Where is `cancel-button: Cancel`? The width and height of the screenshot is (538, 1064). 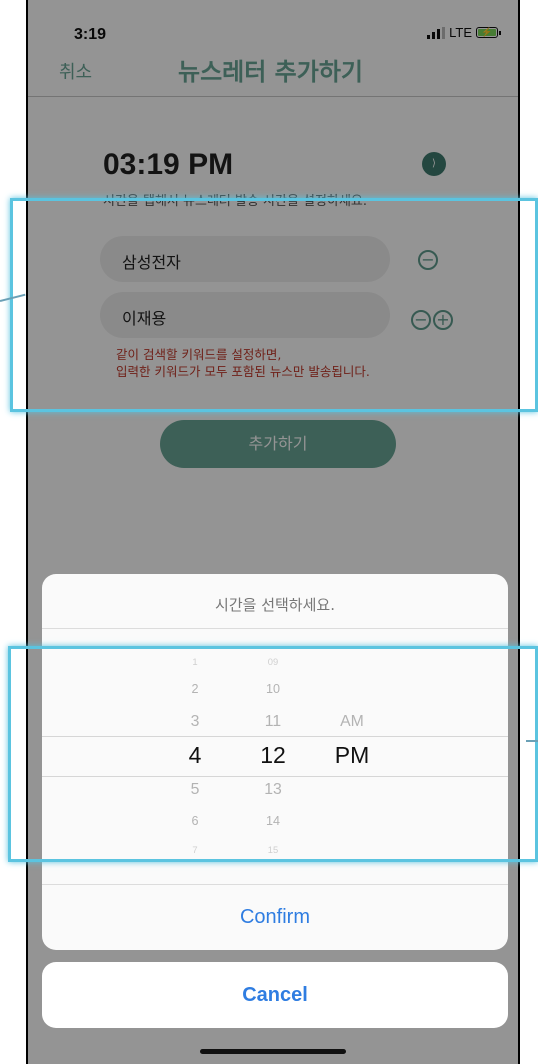 cancel-button: Cancel is located at coordinates (275, 995).